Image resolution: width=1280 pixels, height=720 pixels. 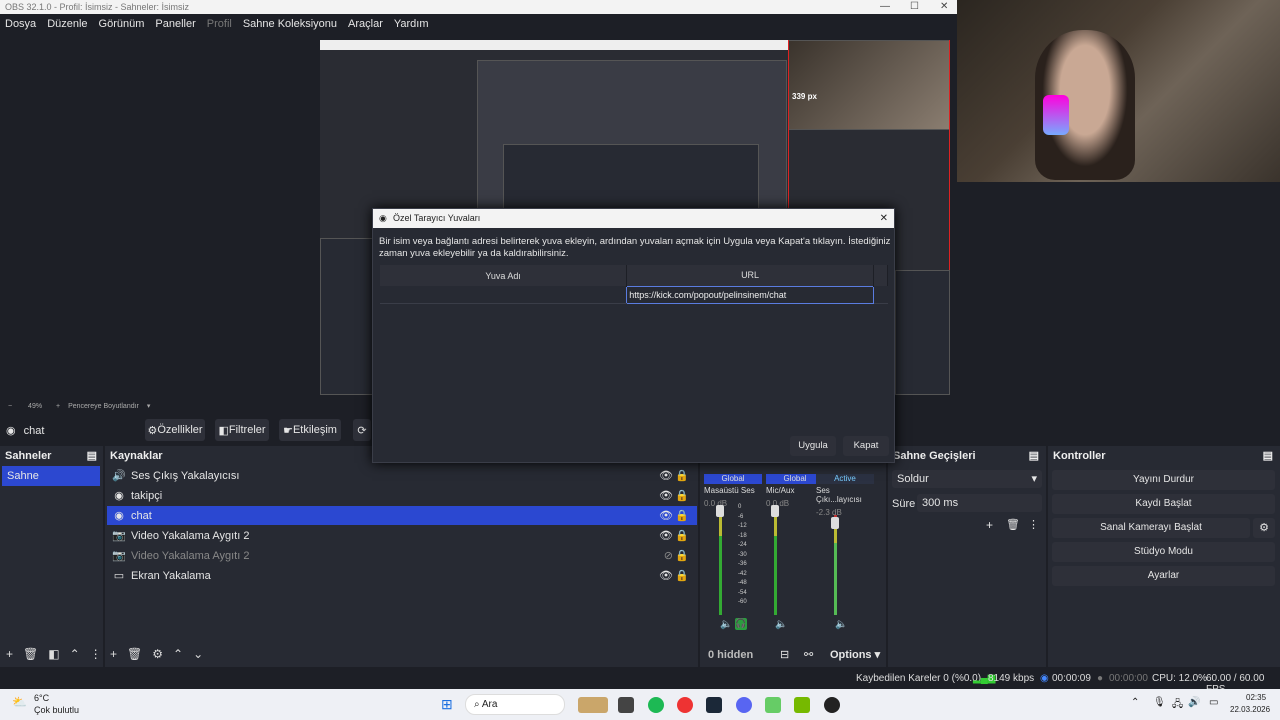 I want to click on monitor-headphone-icon: 🎧, so click(x=741, y=624).